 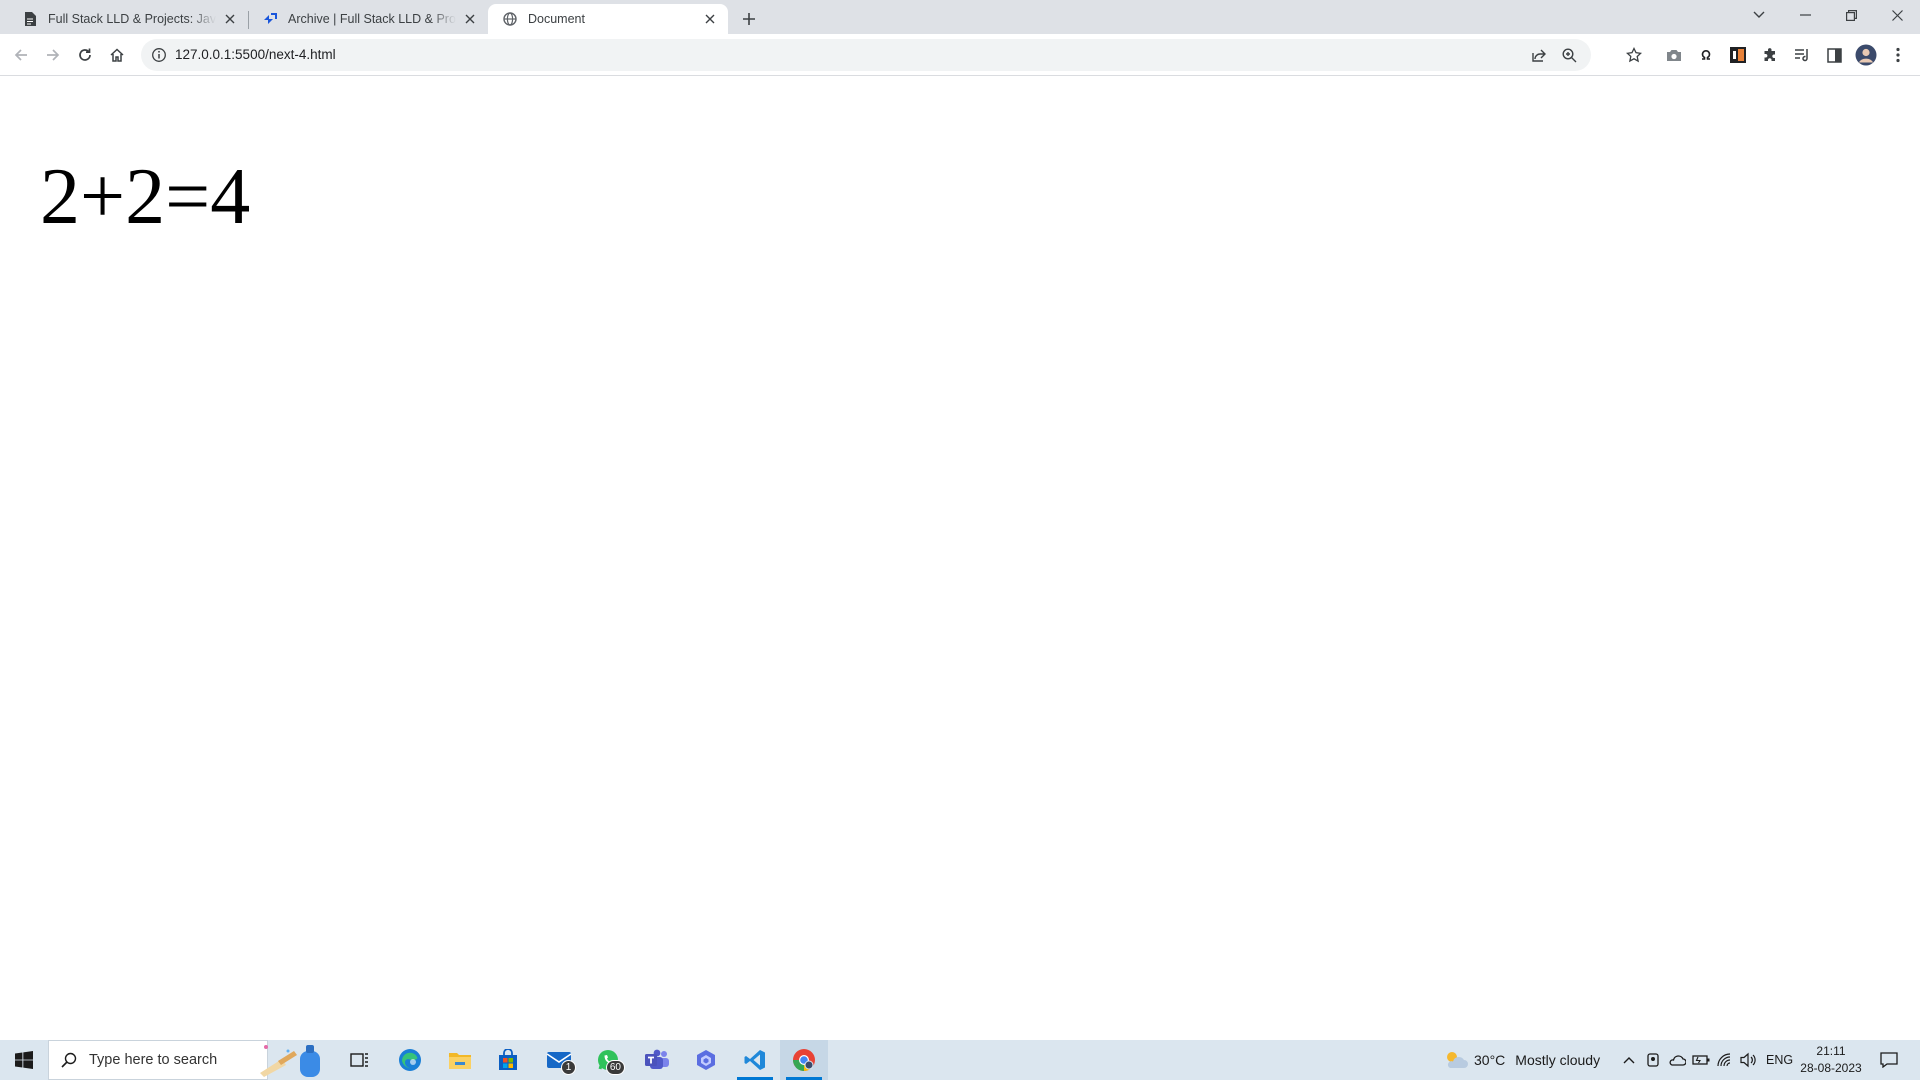 I want to click on minimize-icon, so click(x=1805, y=15).